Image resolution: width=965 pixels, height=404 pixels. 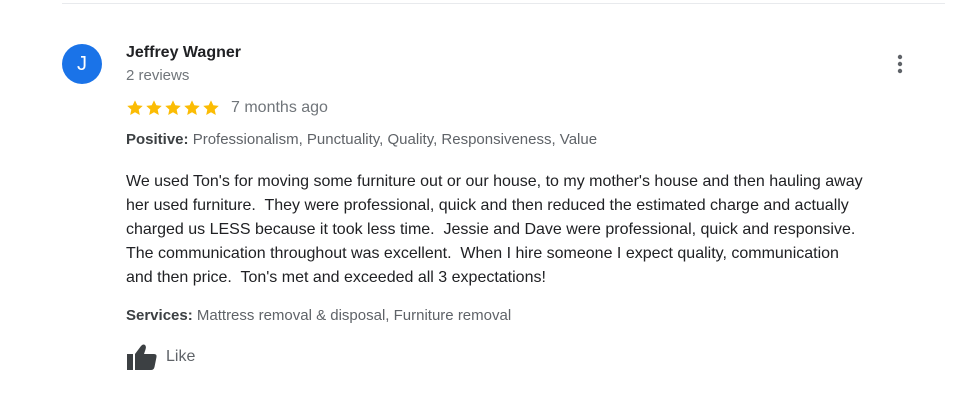 What do you see at coordinates (160, 357) in the screenshot?
I see `like-button: Like` at bounding box center [160, 357].